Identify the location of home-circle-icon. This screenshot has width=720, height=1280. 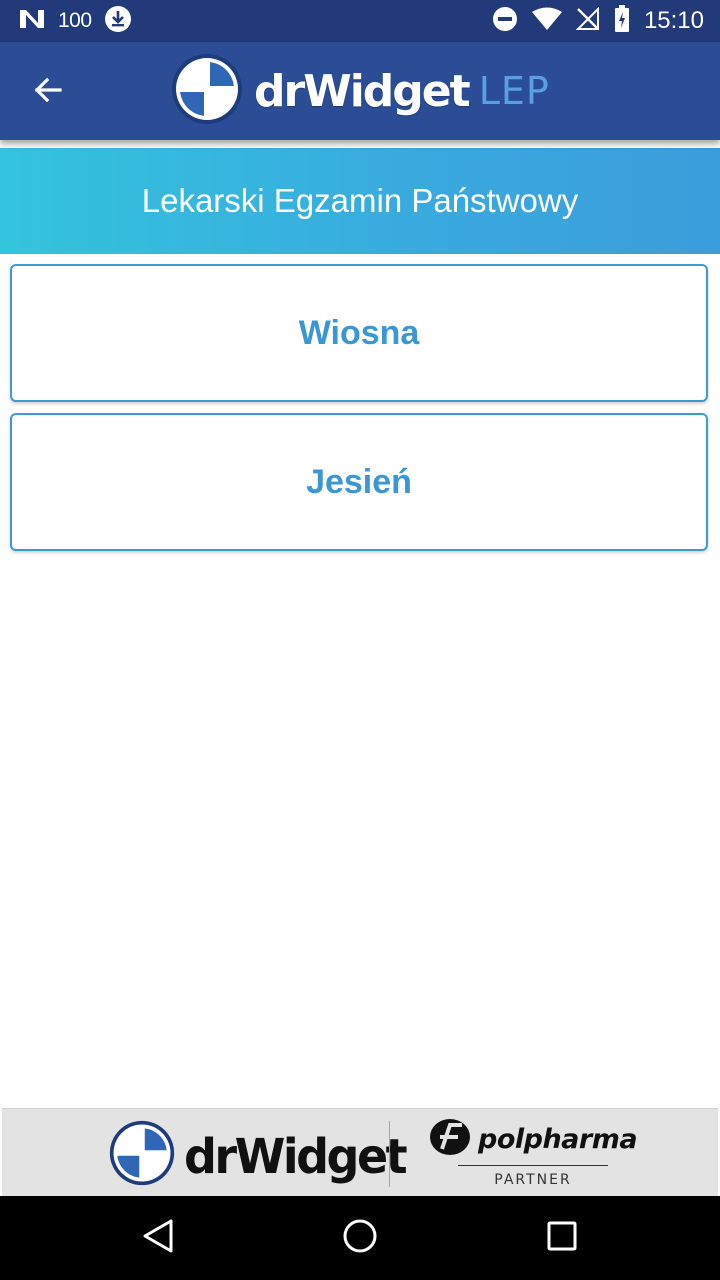
(360, 1238).